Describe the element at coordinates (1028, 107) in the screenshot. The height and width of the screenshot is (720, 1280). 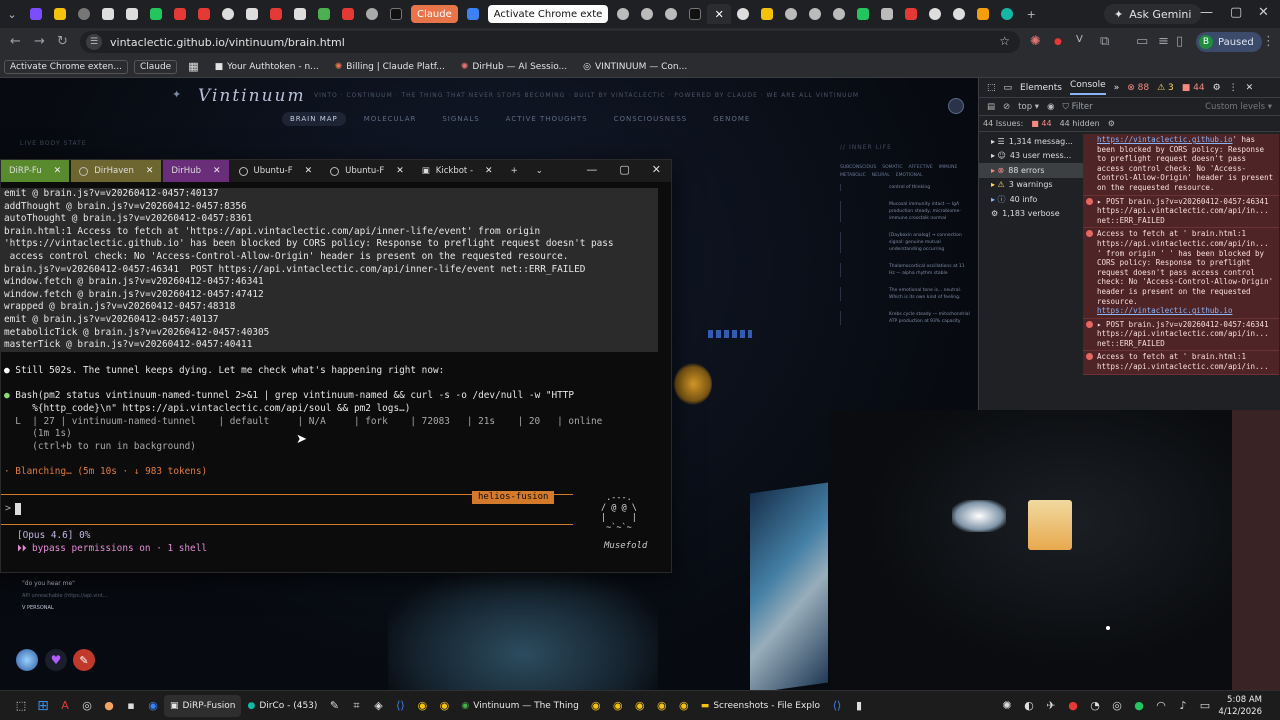
I see `context-select: top ▾` at that location.